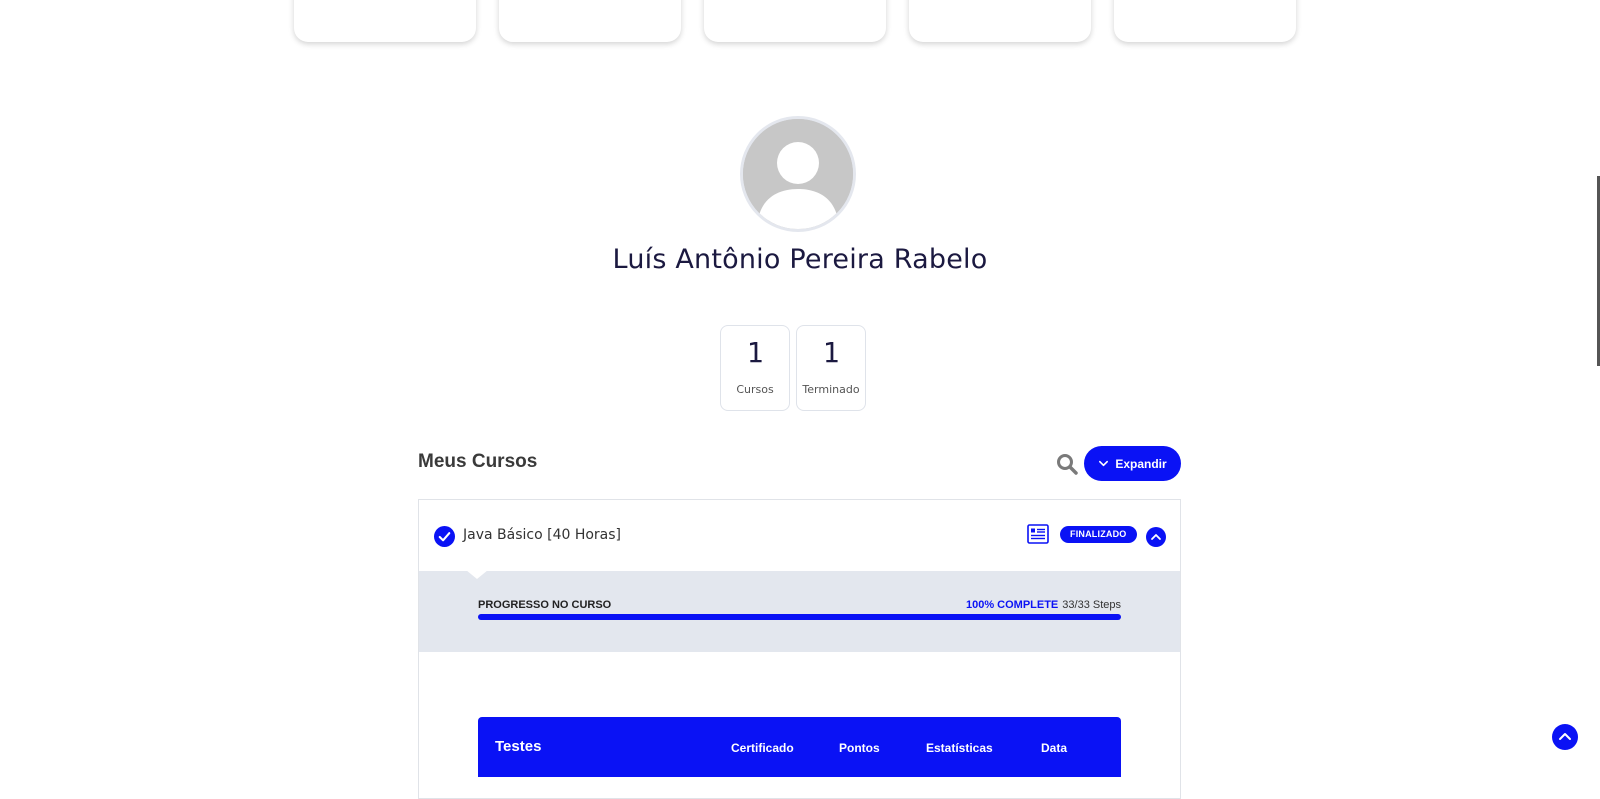 Image resolution: width=1600 pixels, height=799 pixels. Describe the element at coordinates (518, 746) in the screenshot. I see `quiz-table-title: Testes` at that location.